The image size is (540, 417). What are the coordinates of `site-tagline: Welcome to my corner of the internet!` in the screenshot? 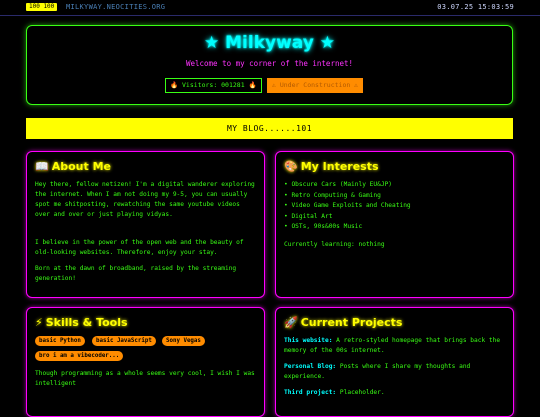 It's located at (269, 63).